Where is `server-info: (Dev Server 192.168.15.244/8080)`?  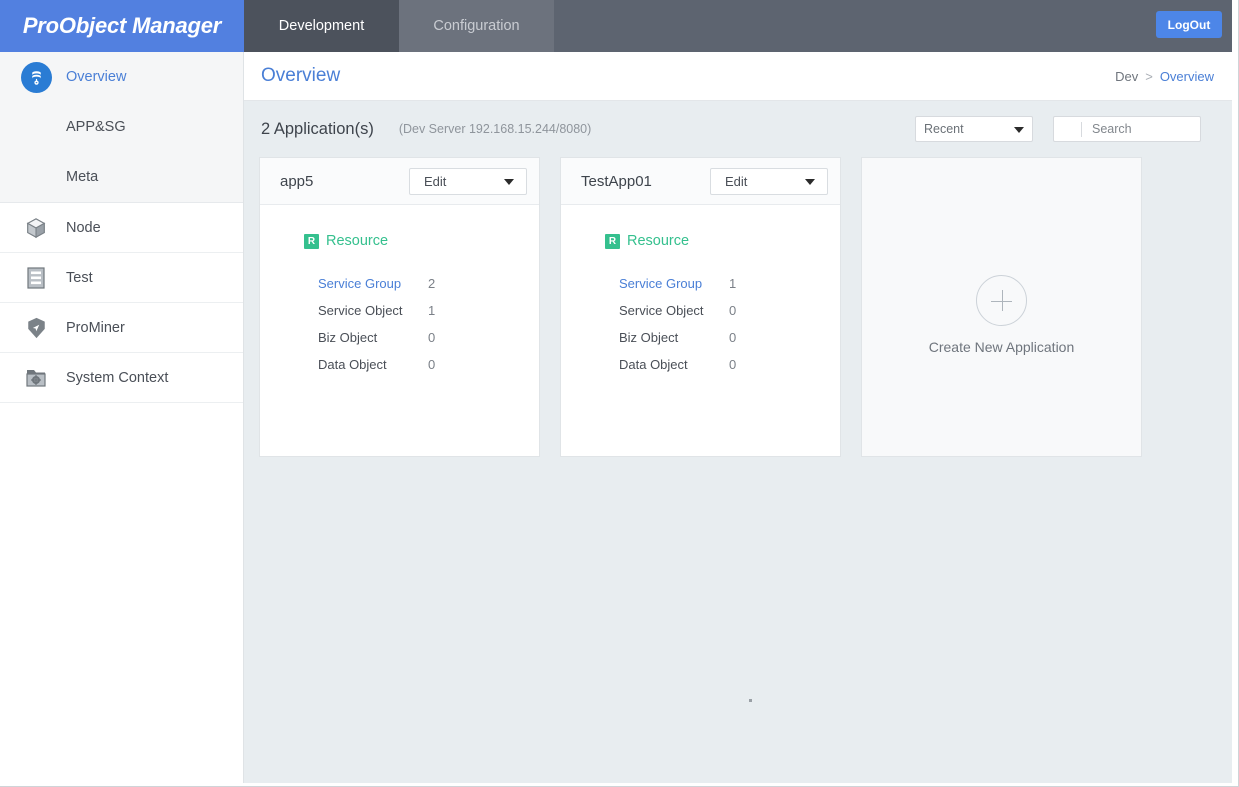
server-info: (Dev Server 192.168.15.244/8080) is located at coordinates (495, 129).